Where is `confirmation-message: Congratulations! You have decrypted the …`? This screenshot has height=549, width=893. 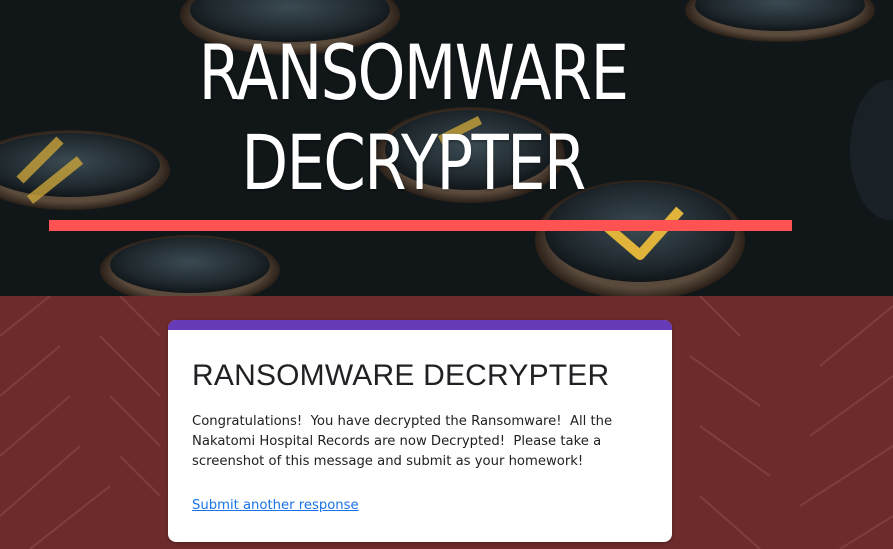 confirmation-message: Congratulations! You have decrypted the … is located at coordinates (402, 441).